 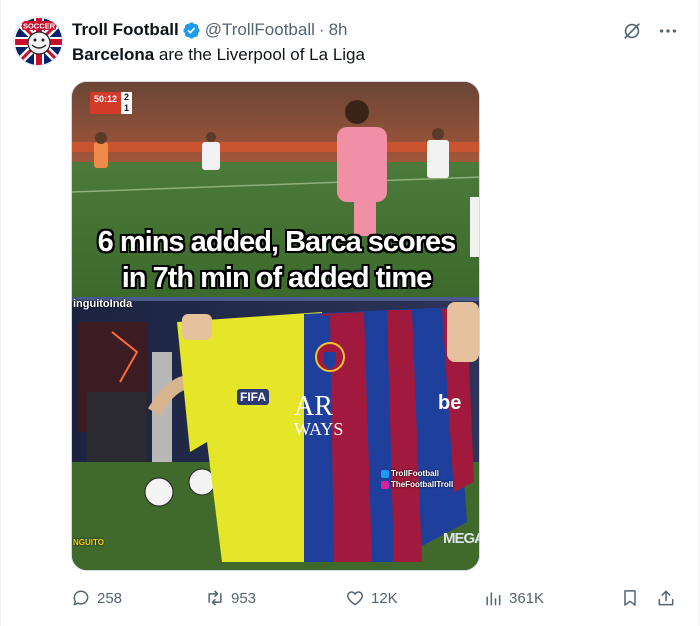 What do you see at coordinates (632, 31) in the screenshot?
I see `grok-icon` at bounding box center [632, 31].